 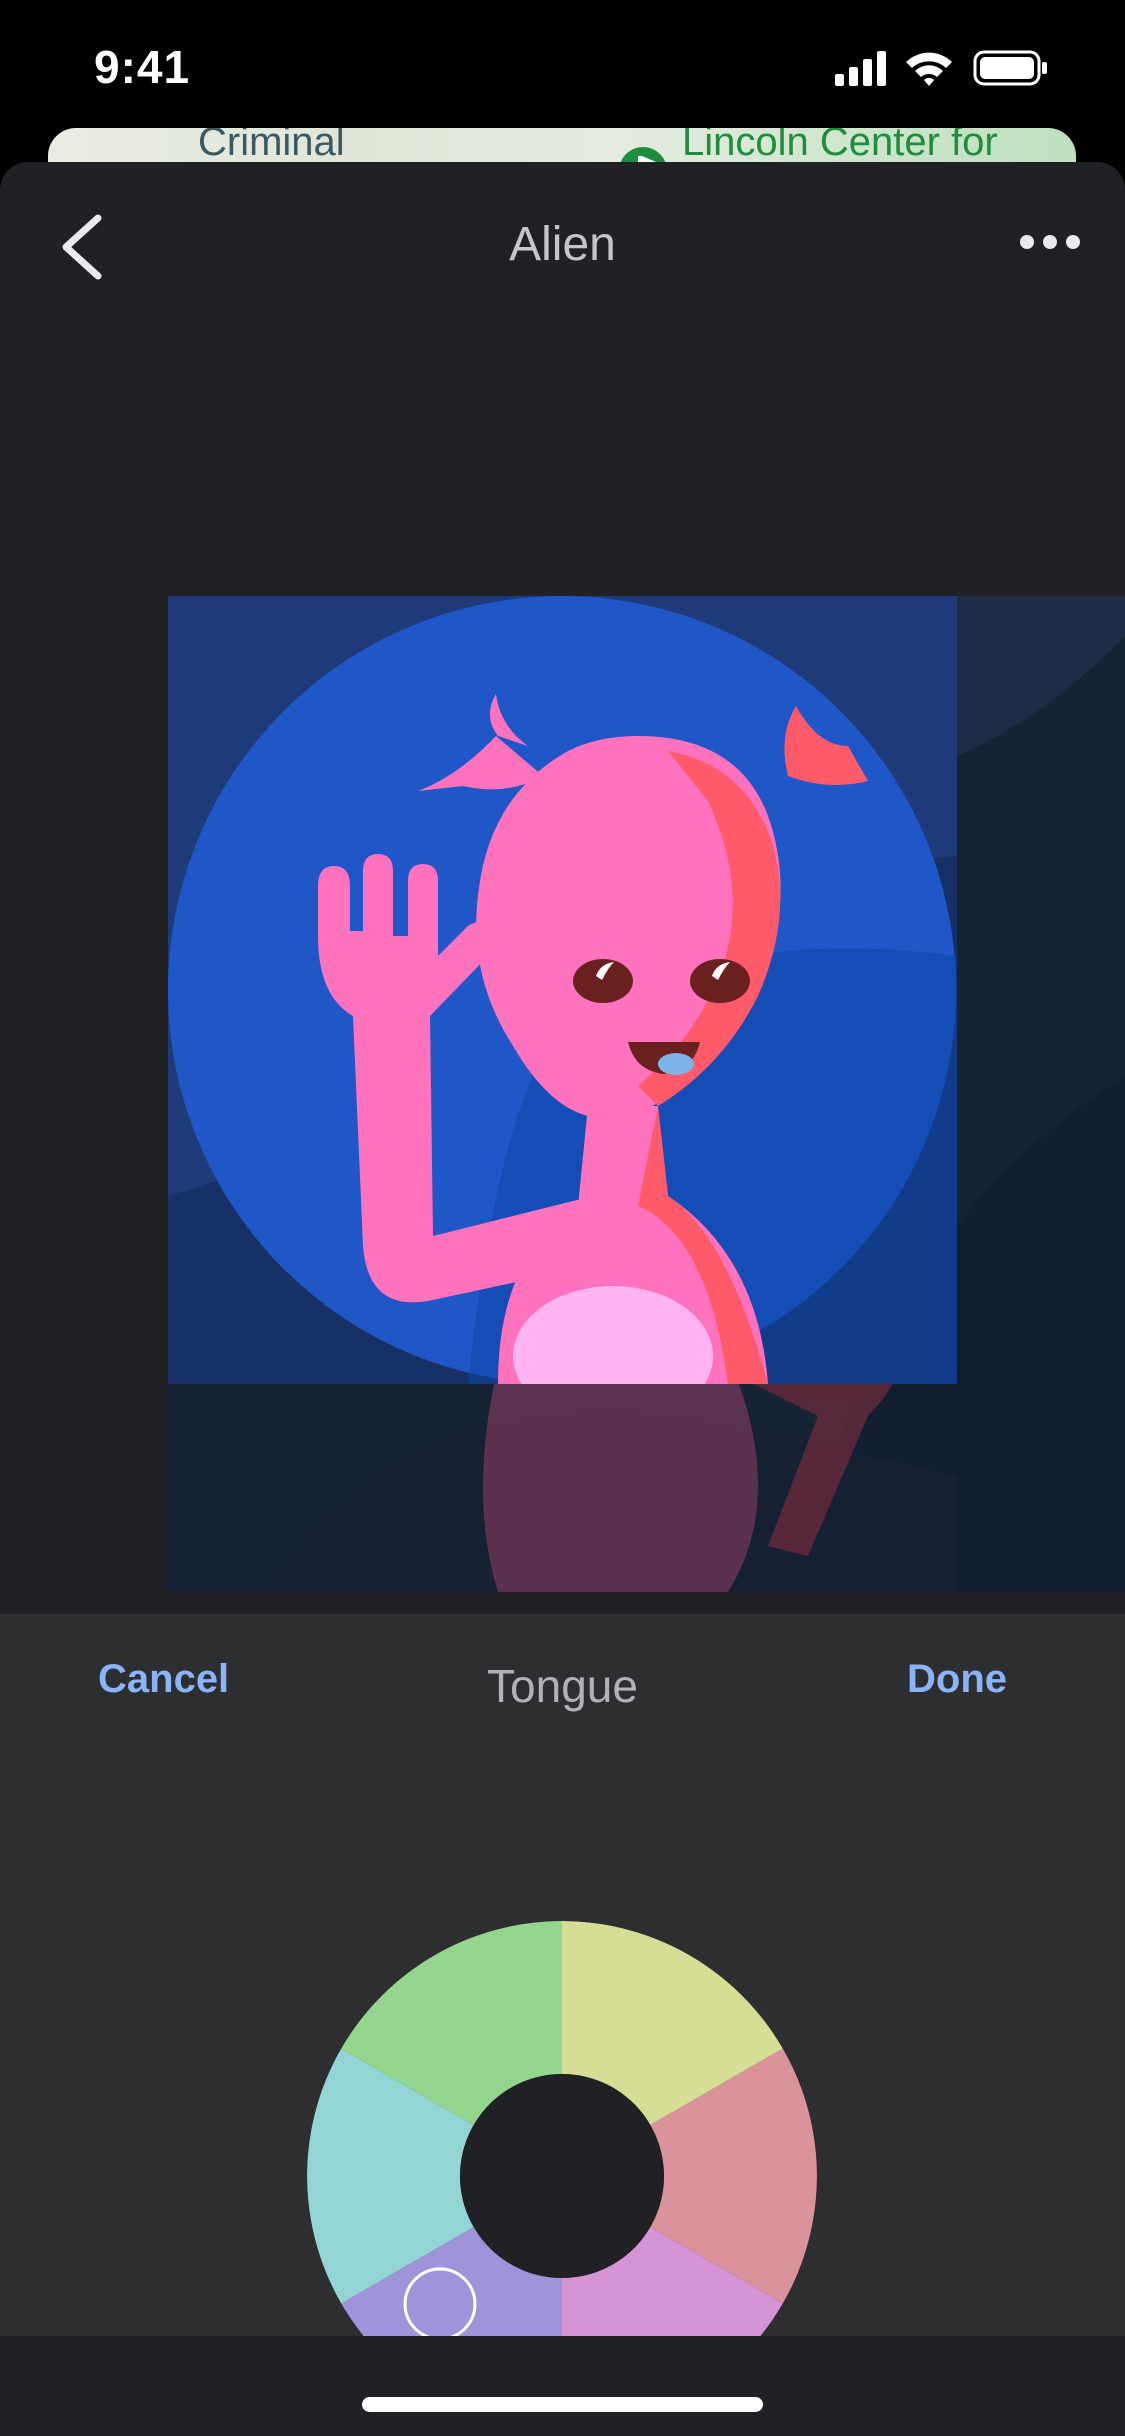 I want to click on status-time: 9:41, so click(x=142, y=67).